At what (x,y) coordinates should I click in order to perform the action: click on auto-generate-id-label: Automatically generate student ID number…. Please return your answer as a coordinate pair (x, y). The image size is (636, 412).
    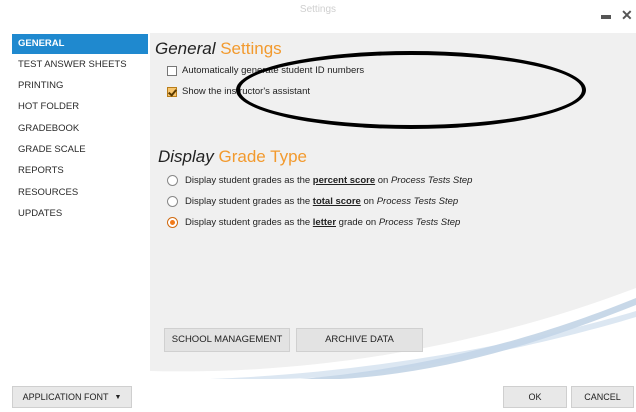
    Looking at the image, I should click on (273, 70).